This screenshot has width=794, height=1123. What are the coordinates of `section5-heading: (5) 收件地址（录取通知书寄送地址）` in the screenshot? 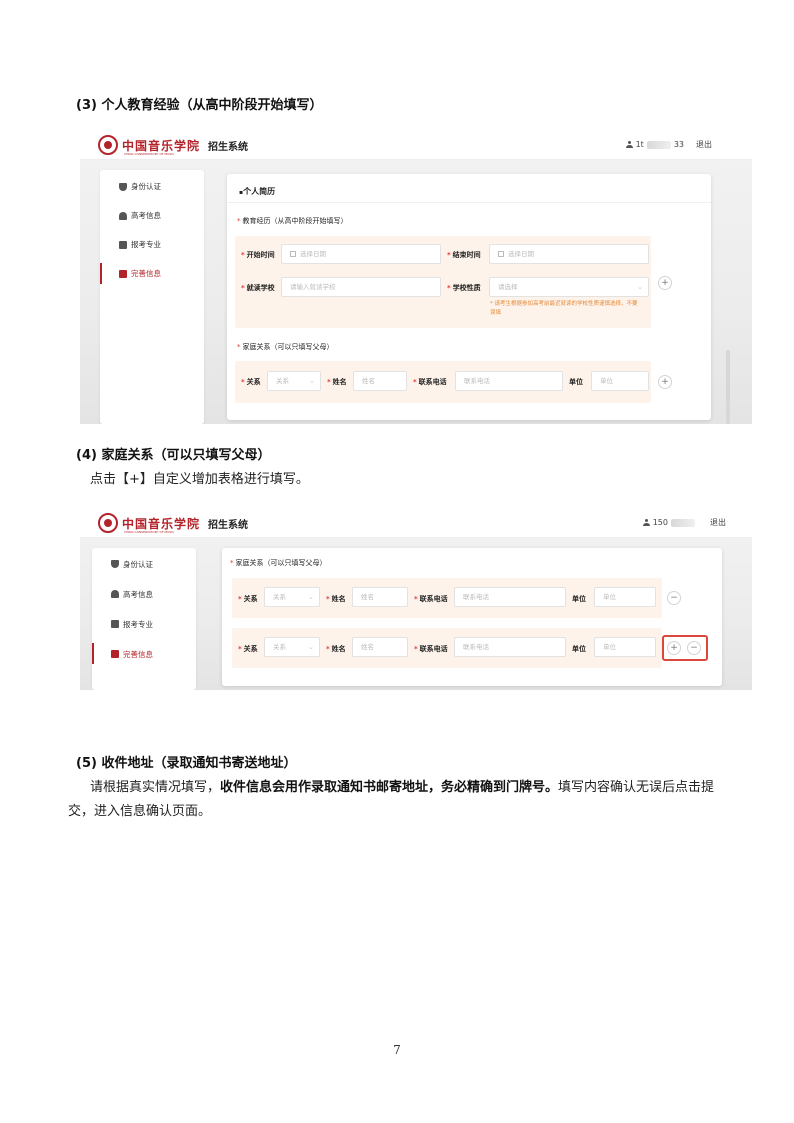 It's located at (186, 763).